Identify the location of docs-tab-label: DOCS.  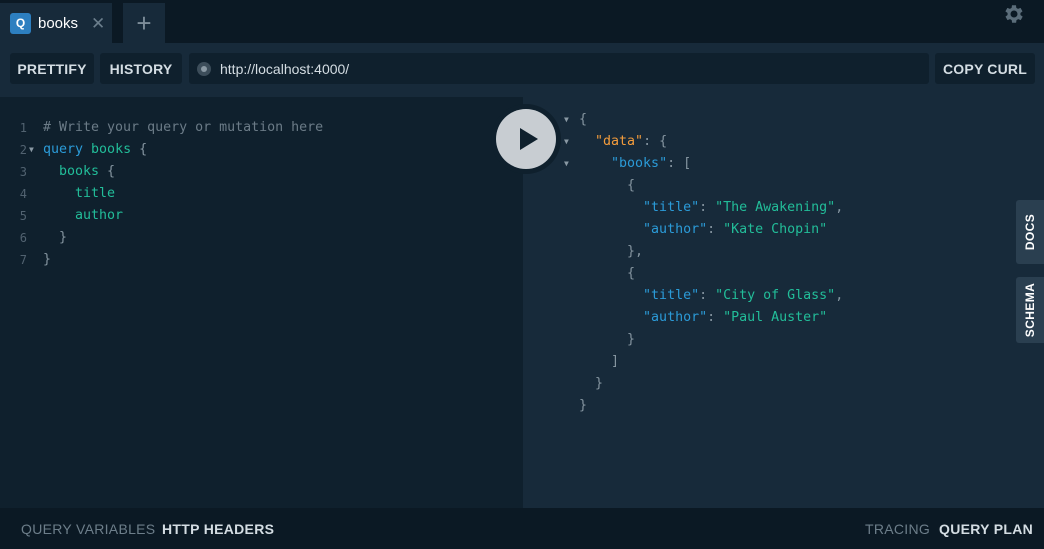
(1030, 232).